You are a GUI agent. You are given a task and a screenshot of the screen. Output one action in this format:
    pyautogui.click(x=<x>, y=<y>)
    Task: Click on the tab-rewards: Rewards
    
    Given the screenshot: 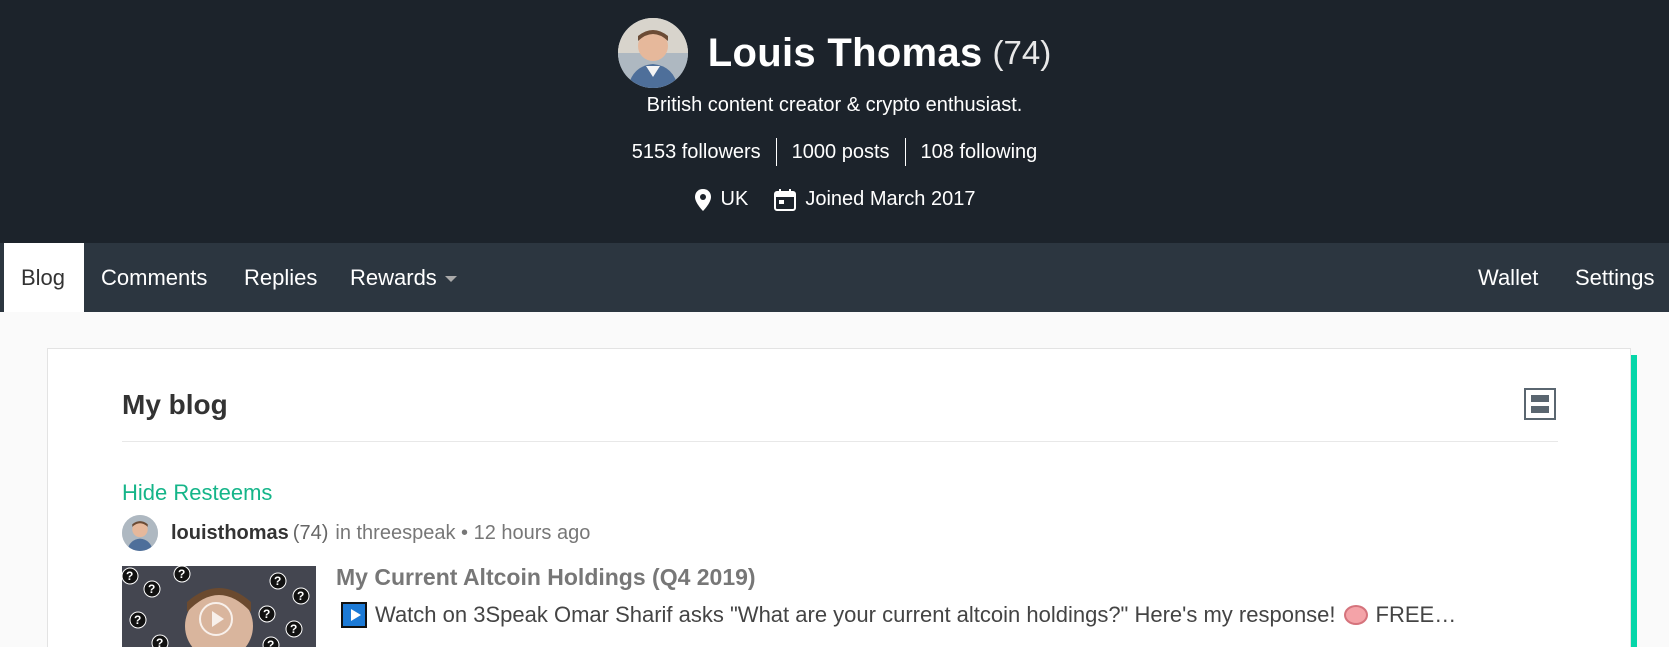 What is the action you would take?
    pyautogui.click(x=403, y=277)
    